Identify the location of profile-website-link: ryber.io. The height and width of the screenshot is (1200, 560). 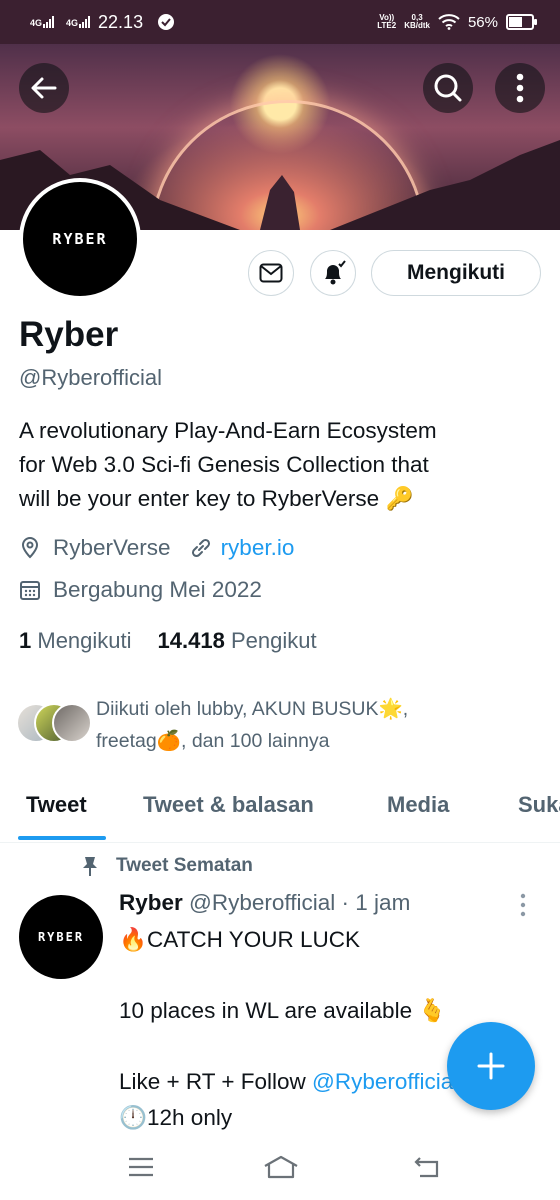
(258, 548).